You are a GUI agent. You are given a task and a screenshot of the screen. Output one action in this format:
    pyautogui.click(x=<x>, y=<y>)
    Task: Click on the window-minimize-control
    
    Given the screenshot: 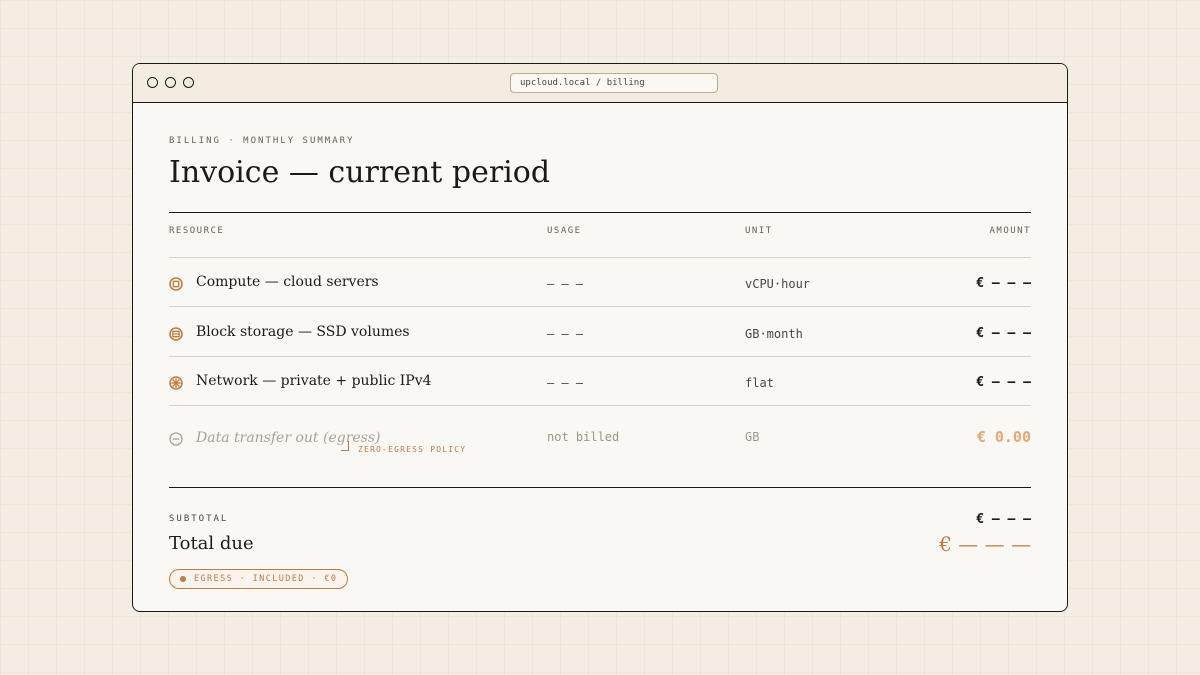 What is the action you would take?
    pyautogui.click(x=170, y=82)
    